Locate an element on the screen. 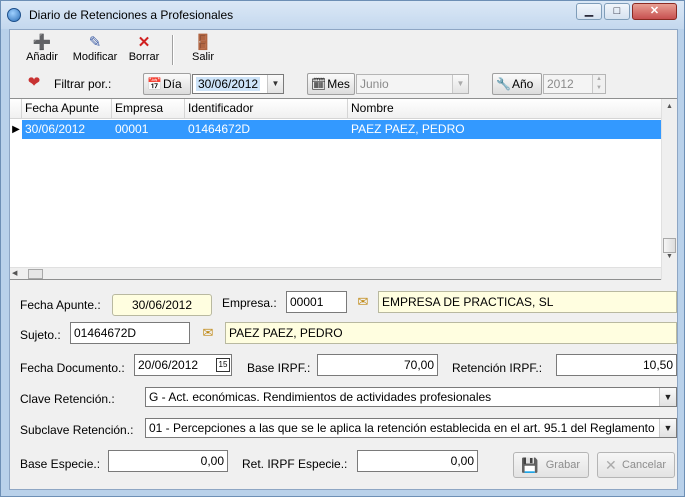 The image size is (685, 497). cancel-x-icon: ✕ is located at coordinates (611, 465).